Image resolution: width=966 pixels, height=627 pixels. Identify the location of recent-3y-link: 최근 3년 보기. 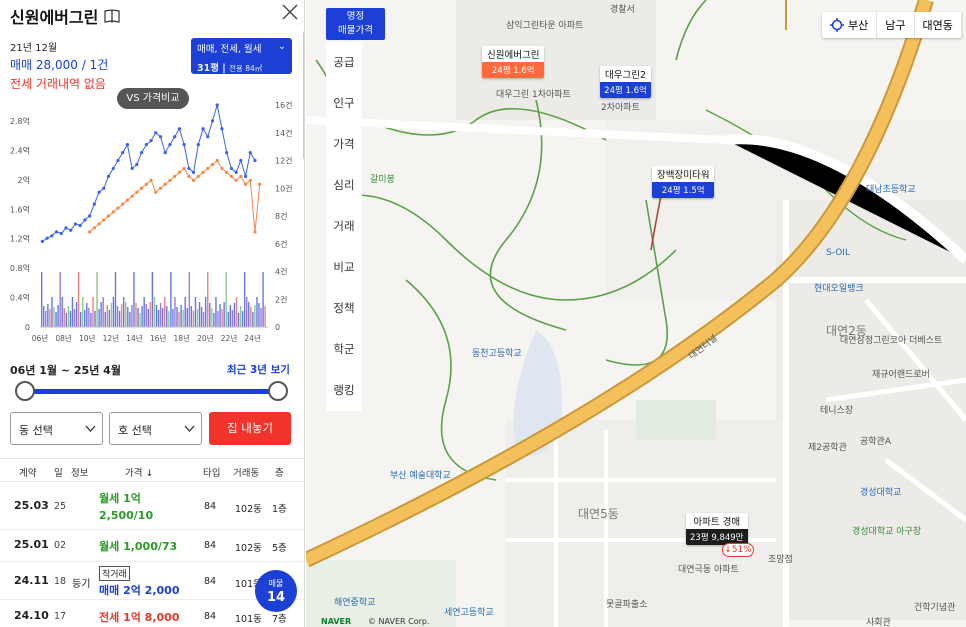
(258, 369).